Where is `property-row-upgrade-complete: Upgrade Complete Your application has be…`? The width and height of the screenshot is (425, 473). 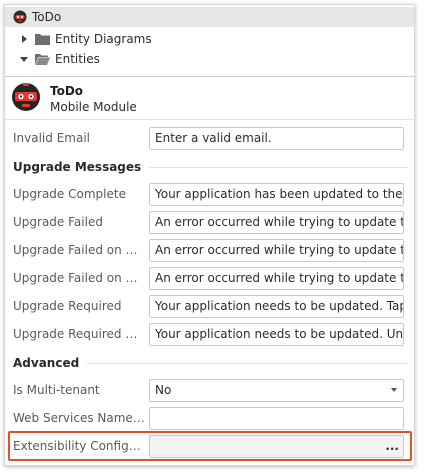
property-row-upgrade-complete: Upgrade Complete Your application has be… is located at coordinates (209, 194).